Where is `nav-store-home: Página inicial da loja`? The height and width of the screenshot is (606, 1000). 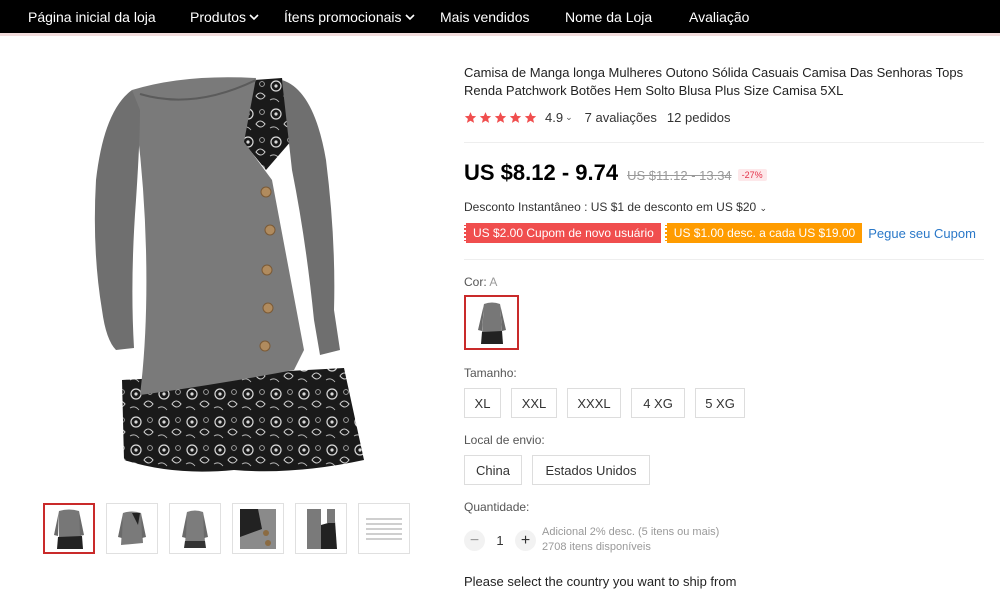
nav-store-home: Página inicial da loja is located at coordinates (92, 17).